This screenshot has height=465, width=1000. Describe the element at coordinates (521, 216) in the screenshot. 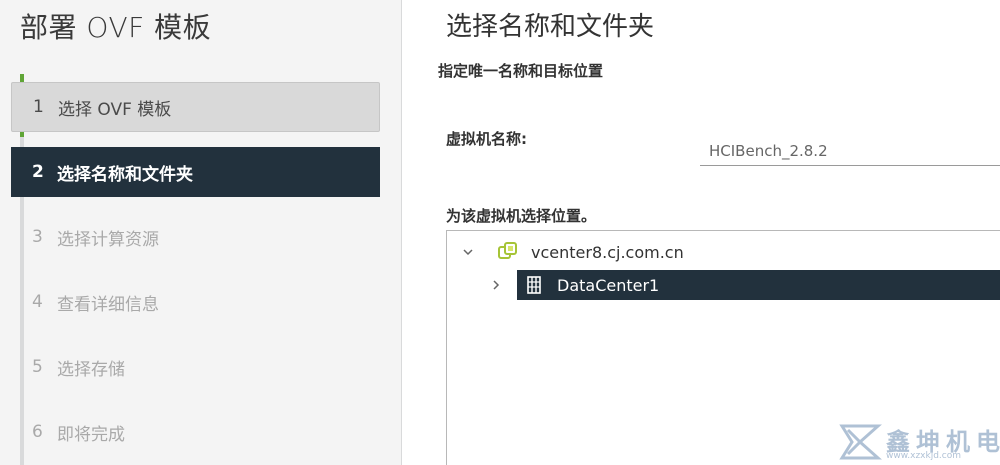

I see `location-label: 为该虚拟机选择位置。` at that location.